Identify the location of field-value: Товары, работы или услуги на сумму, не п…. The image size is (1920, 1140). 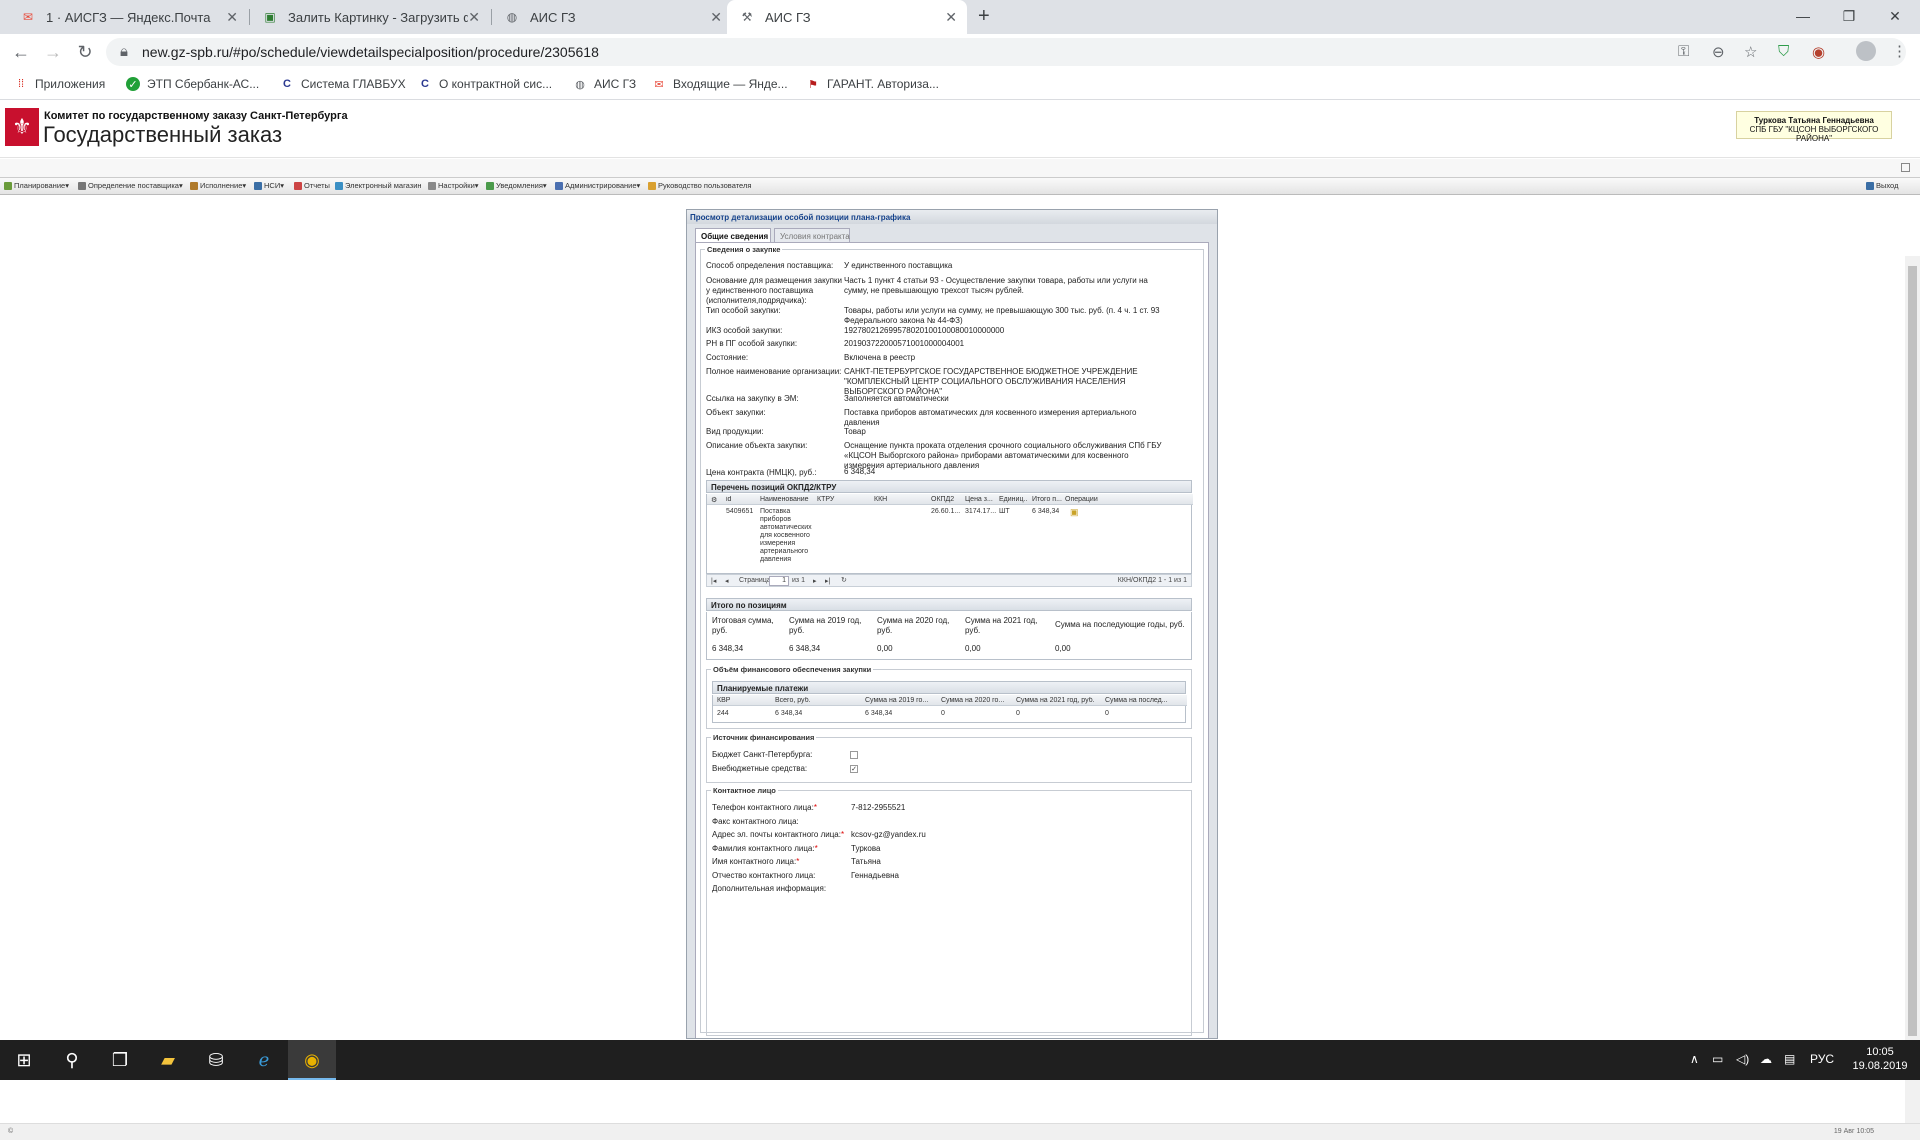
(1002, 315).